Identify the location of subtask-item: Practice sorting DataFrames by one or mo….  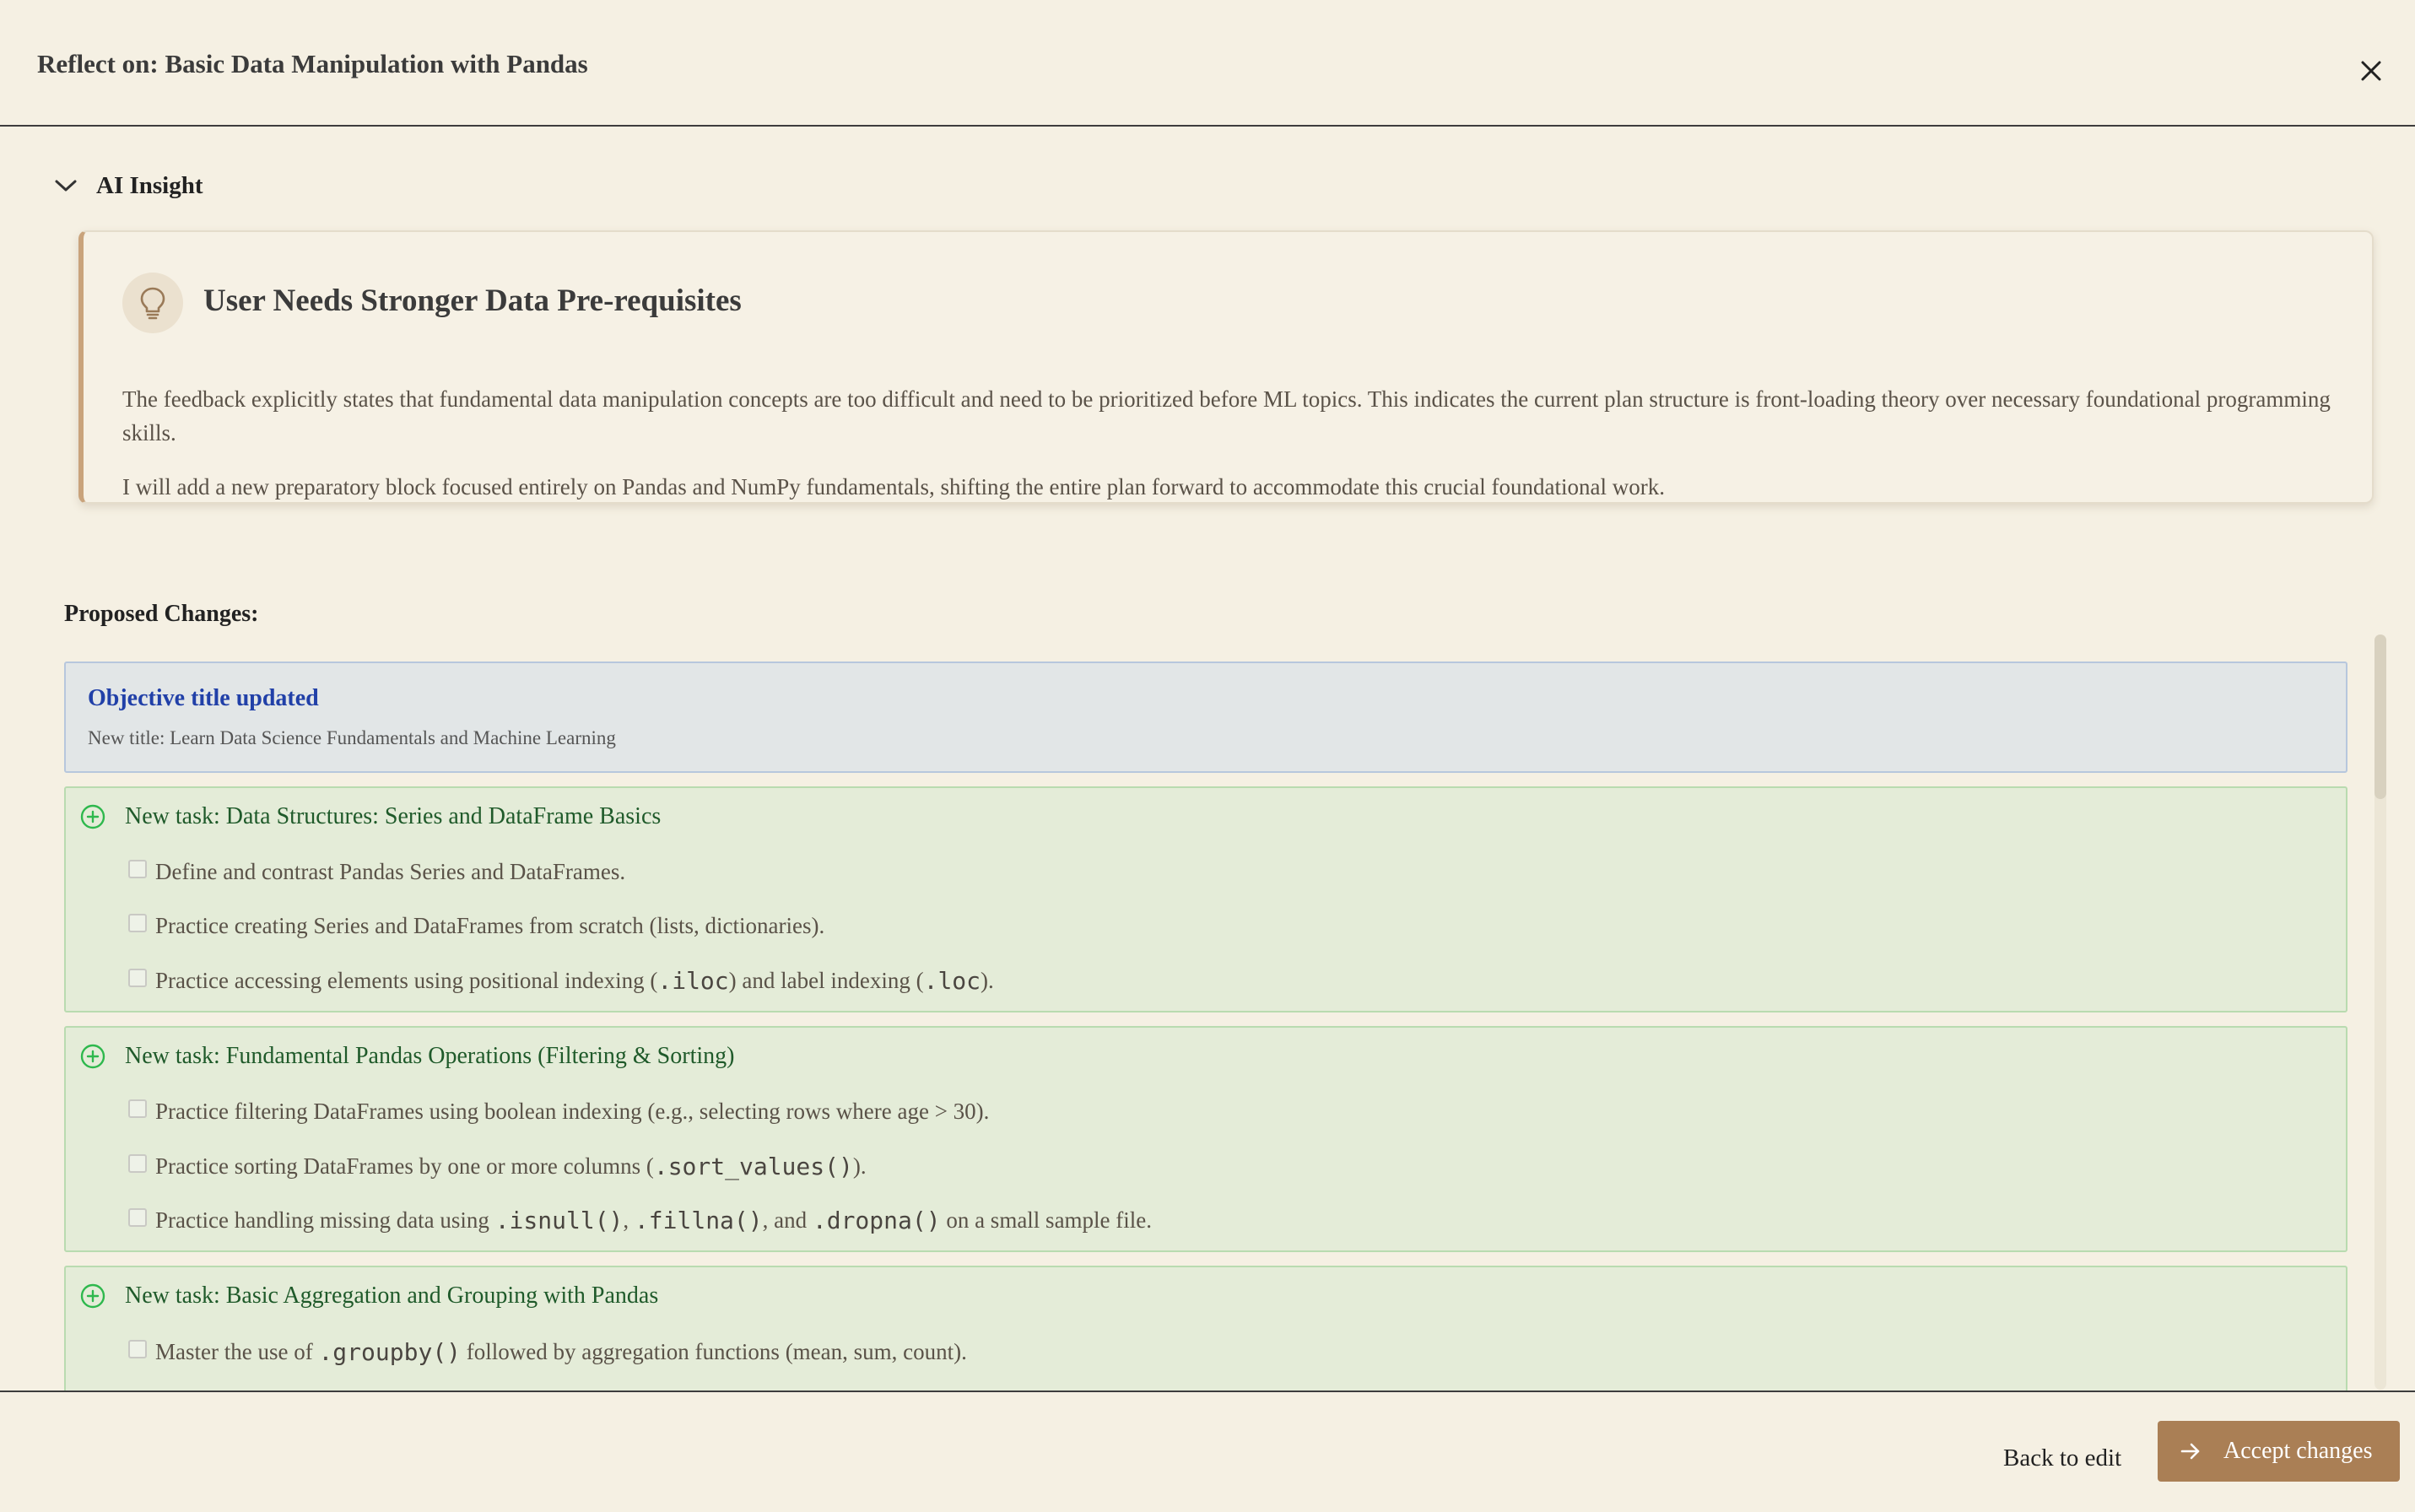
(497, 1166).